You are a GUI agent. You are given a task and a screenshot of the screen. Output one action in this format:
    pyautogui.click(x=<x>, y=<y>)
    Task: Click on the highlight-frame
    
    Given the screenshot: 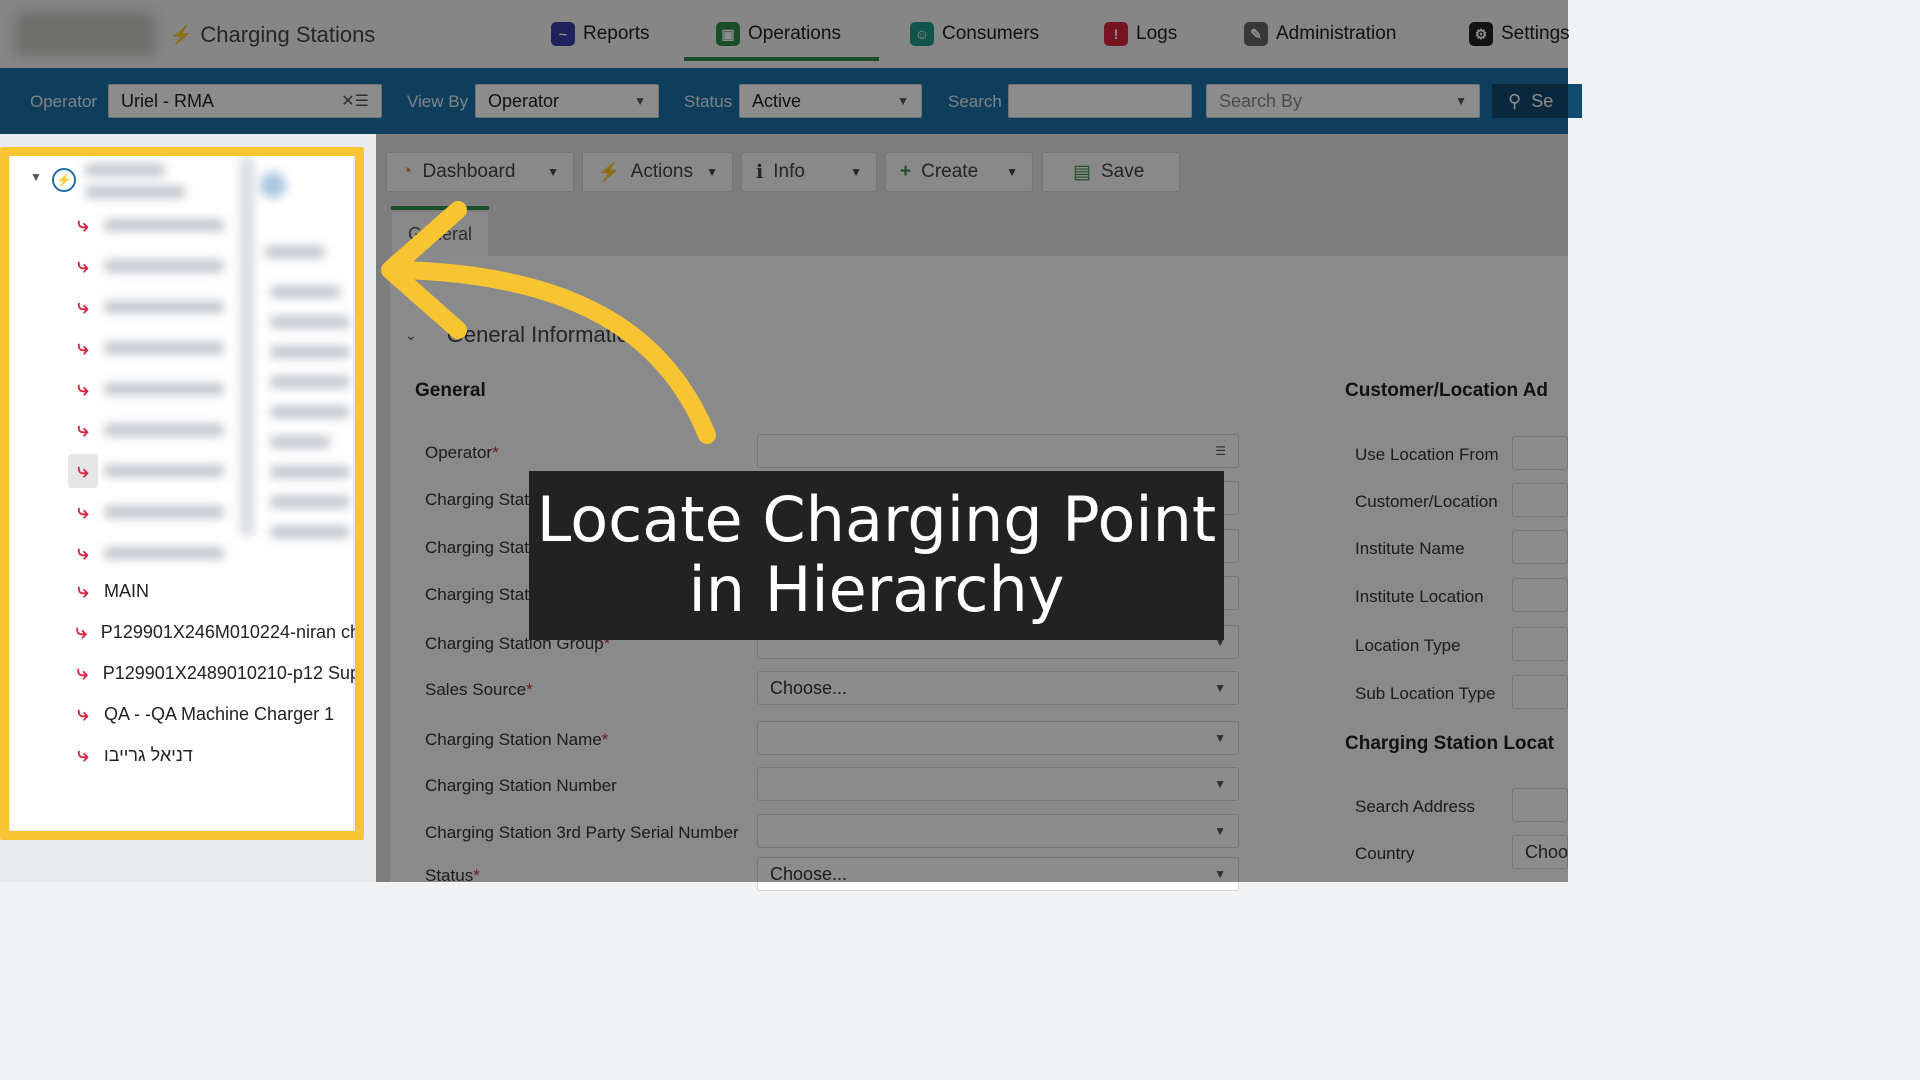 What is the action you would take?
    pyautogui.click(x=182, y=493)
    